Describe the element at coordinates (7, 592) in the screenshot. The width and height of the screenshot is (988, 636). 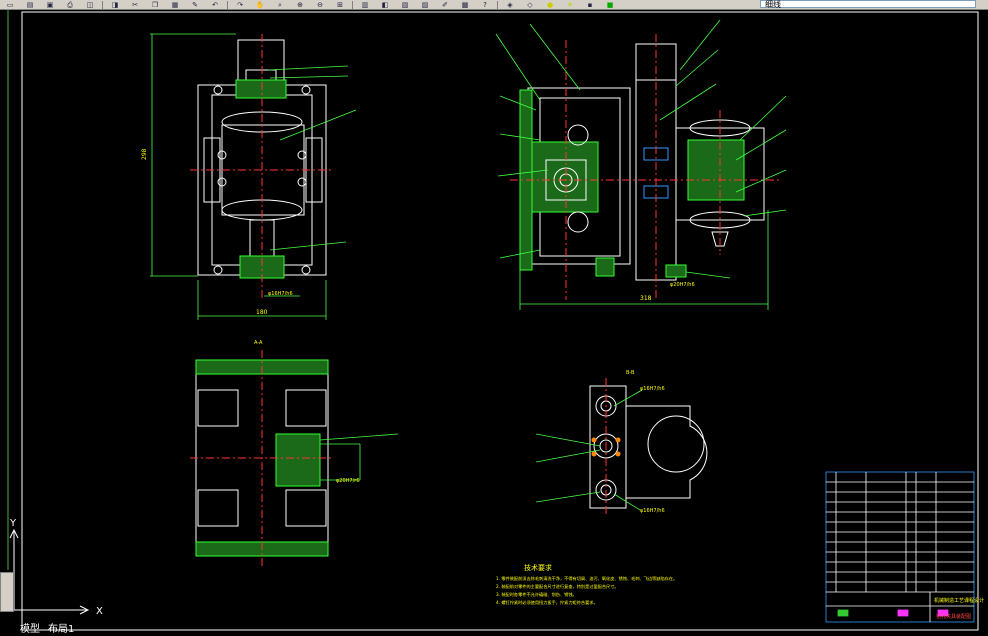
I see `left-dock-panel` at that location.